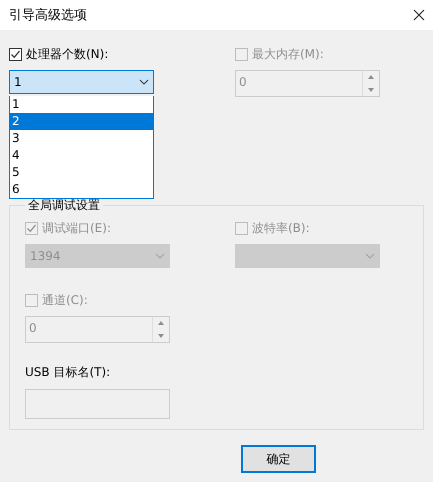  I want to click on dropdown-option: 1, so click(81, 104).